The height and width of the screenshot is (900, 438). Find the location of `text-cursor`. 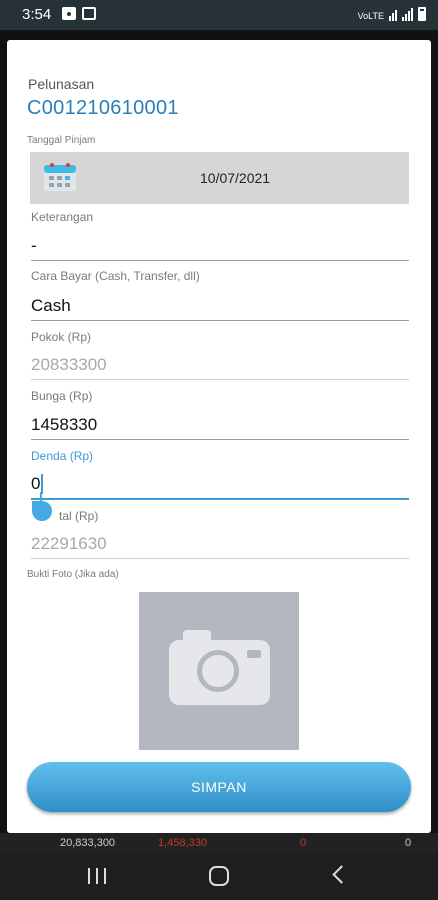

text-cursor is located at coordinates (42, 484).